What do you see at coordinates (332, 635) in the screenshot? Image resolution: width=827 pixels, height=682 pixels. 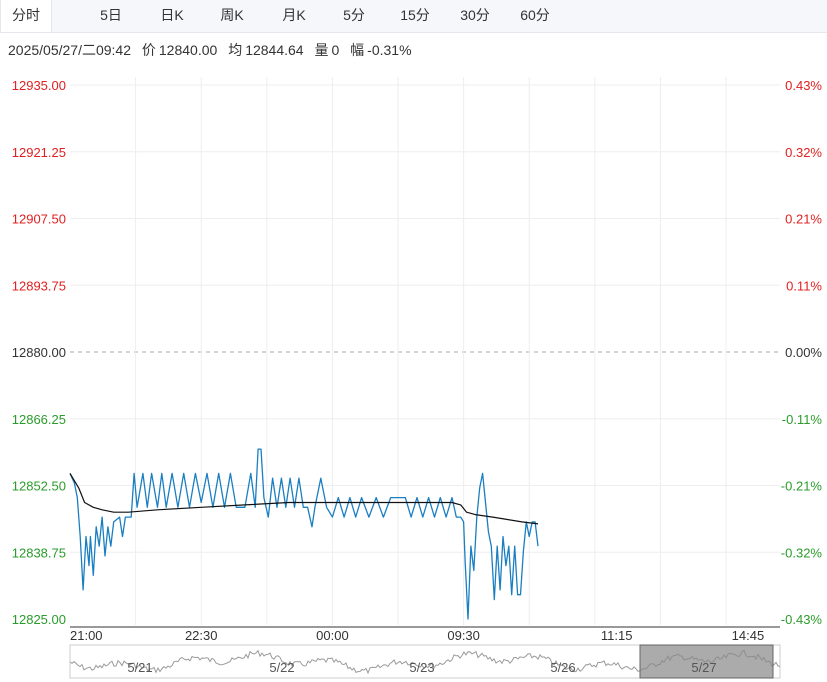 I see `x-tick-label: 00:00` at bounding box center [332, 635].